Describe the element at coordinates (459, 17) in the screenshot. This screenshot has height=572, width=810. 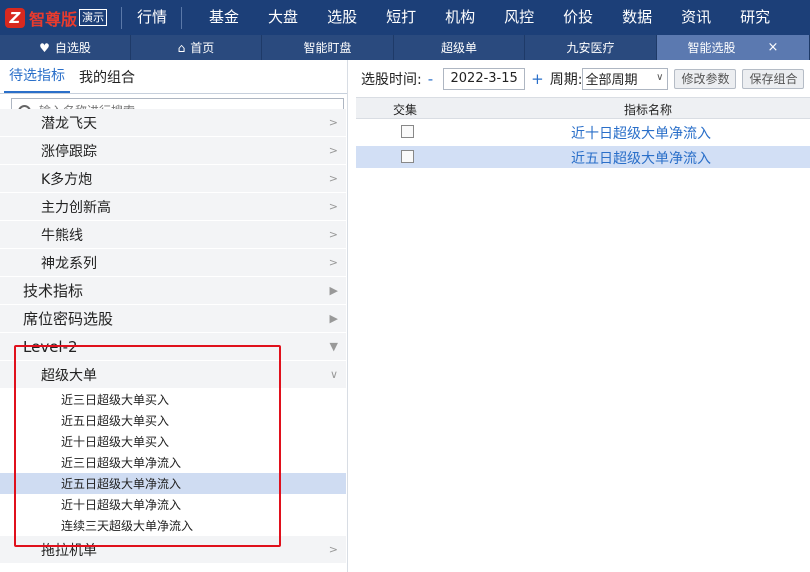
I see `menu-item: 机构` at that location.